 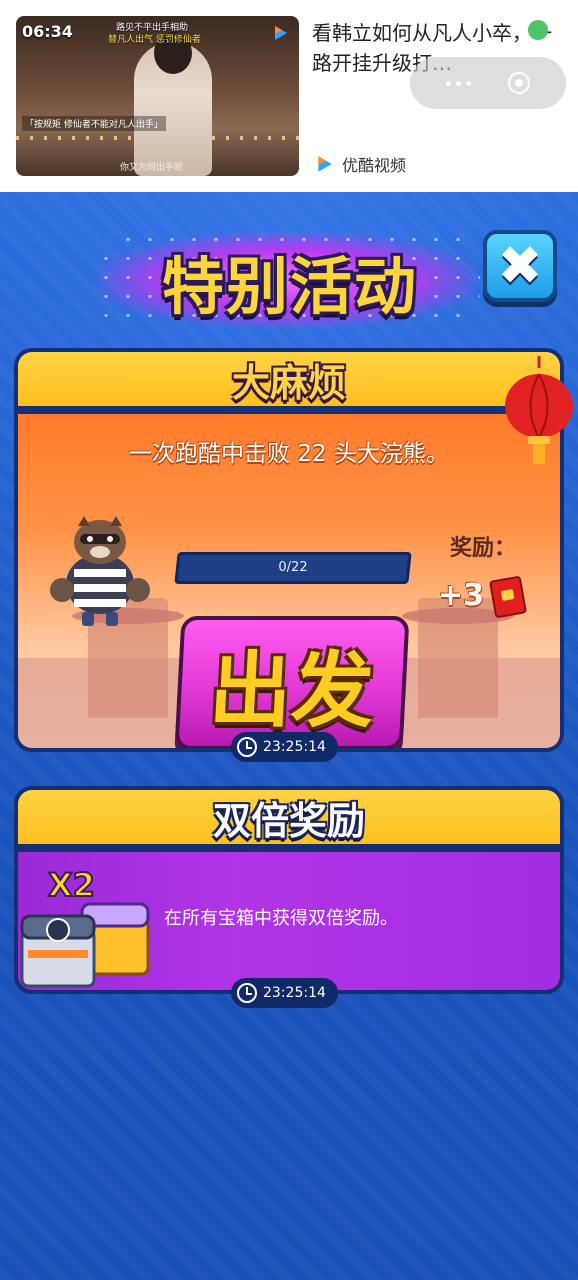 I want to click on video-caption-2: 你又为何出手呢, so click(x=152, y=168).